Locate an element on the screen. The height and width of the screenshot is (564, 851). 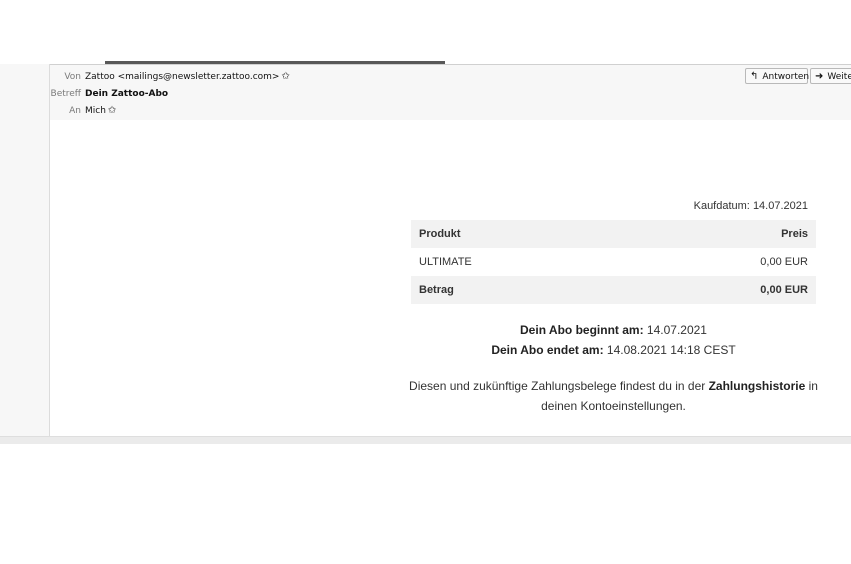
payment-history-link: Zahlungshistorie is located at coordinates (757, 386).